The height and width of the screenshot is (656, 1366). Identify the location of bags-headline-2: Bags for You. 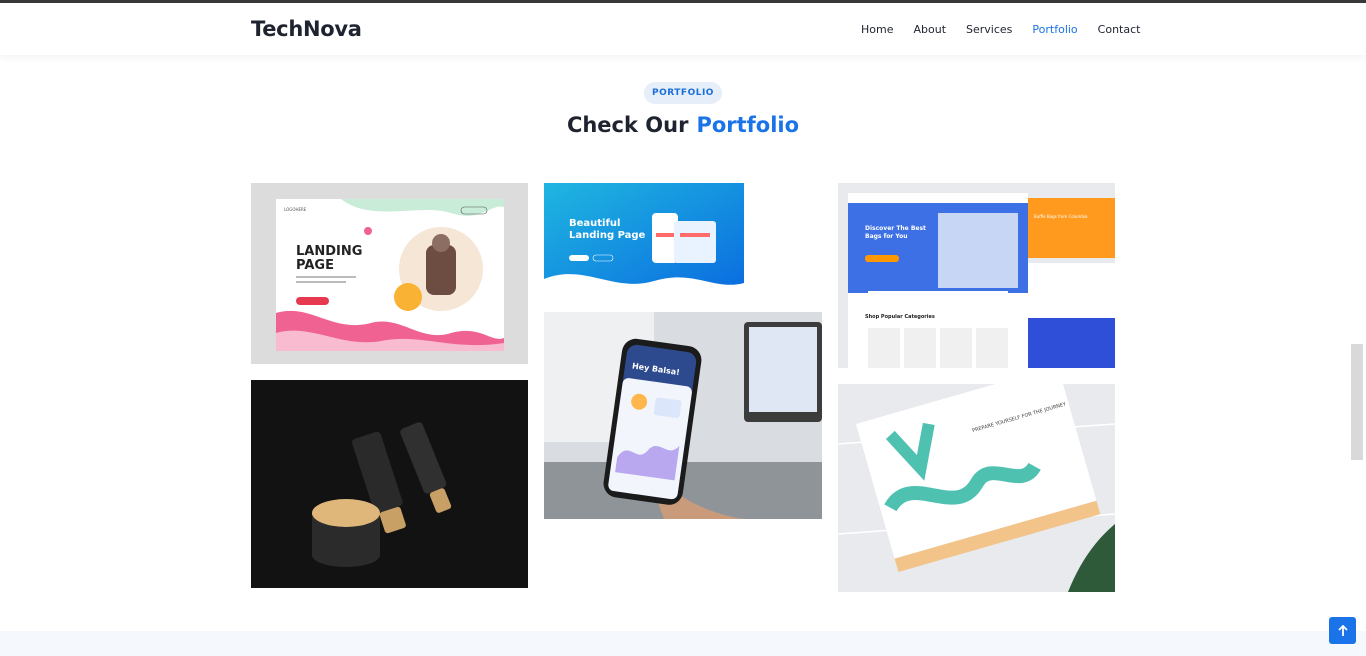
(886, 236).